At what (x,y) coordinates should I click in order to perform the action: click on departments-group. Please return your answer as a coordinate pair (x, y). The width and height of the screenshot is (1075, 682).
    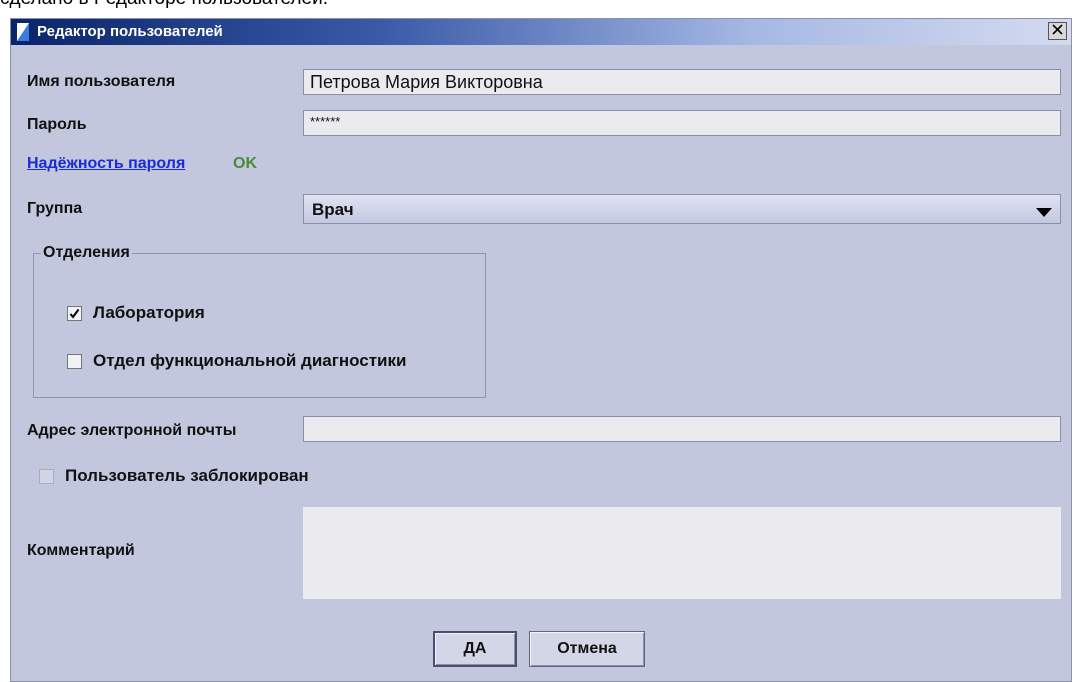
    Looking at the image, I should click on (259, 325).